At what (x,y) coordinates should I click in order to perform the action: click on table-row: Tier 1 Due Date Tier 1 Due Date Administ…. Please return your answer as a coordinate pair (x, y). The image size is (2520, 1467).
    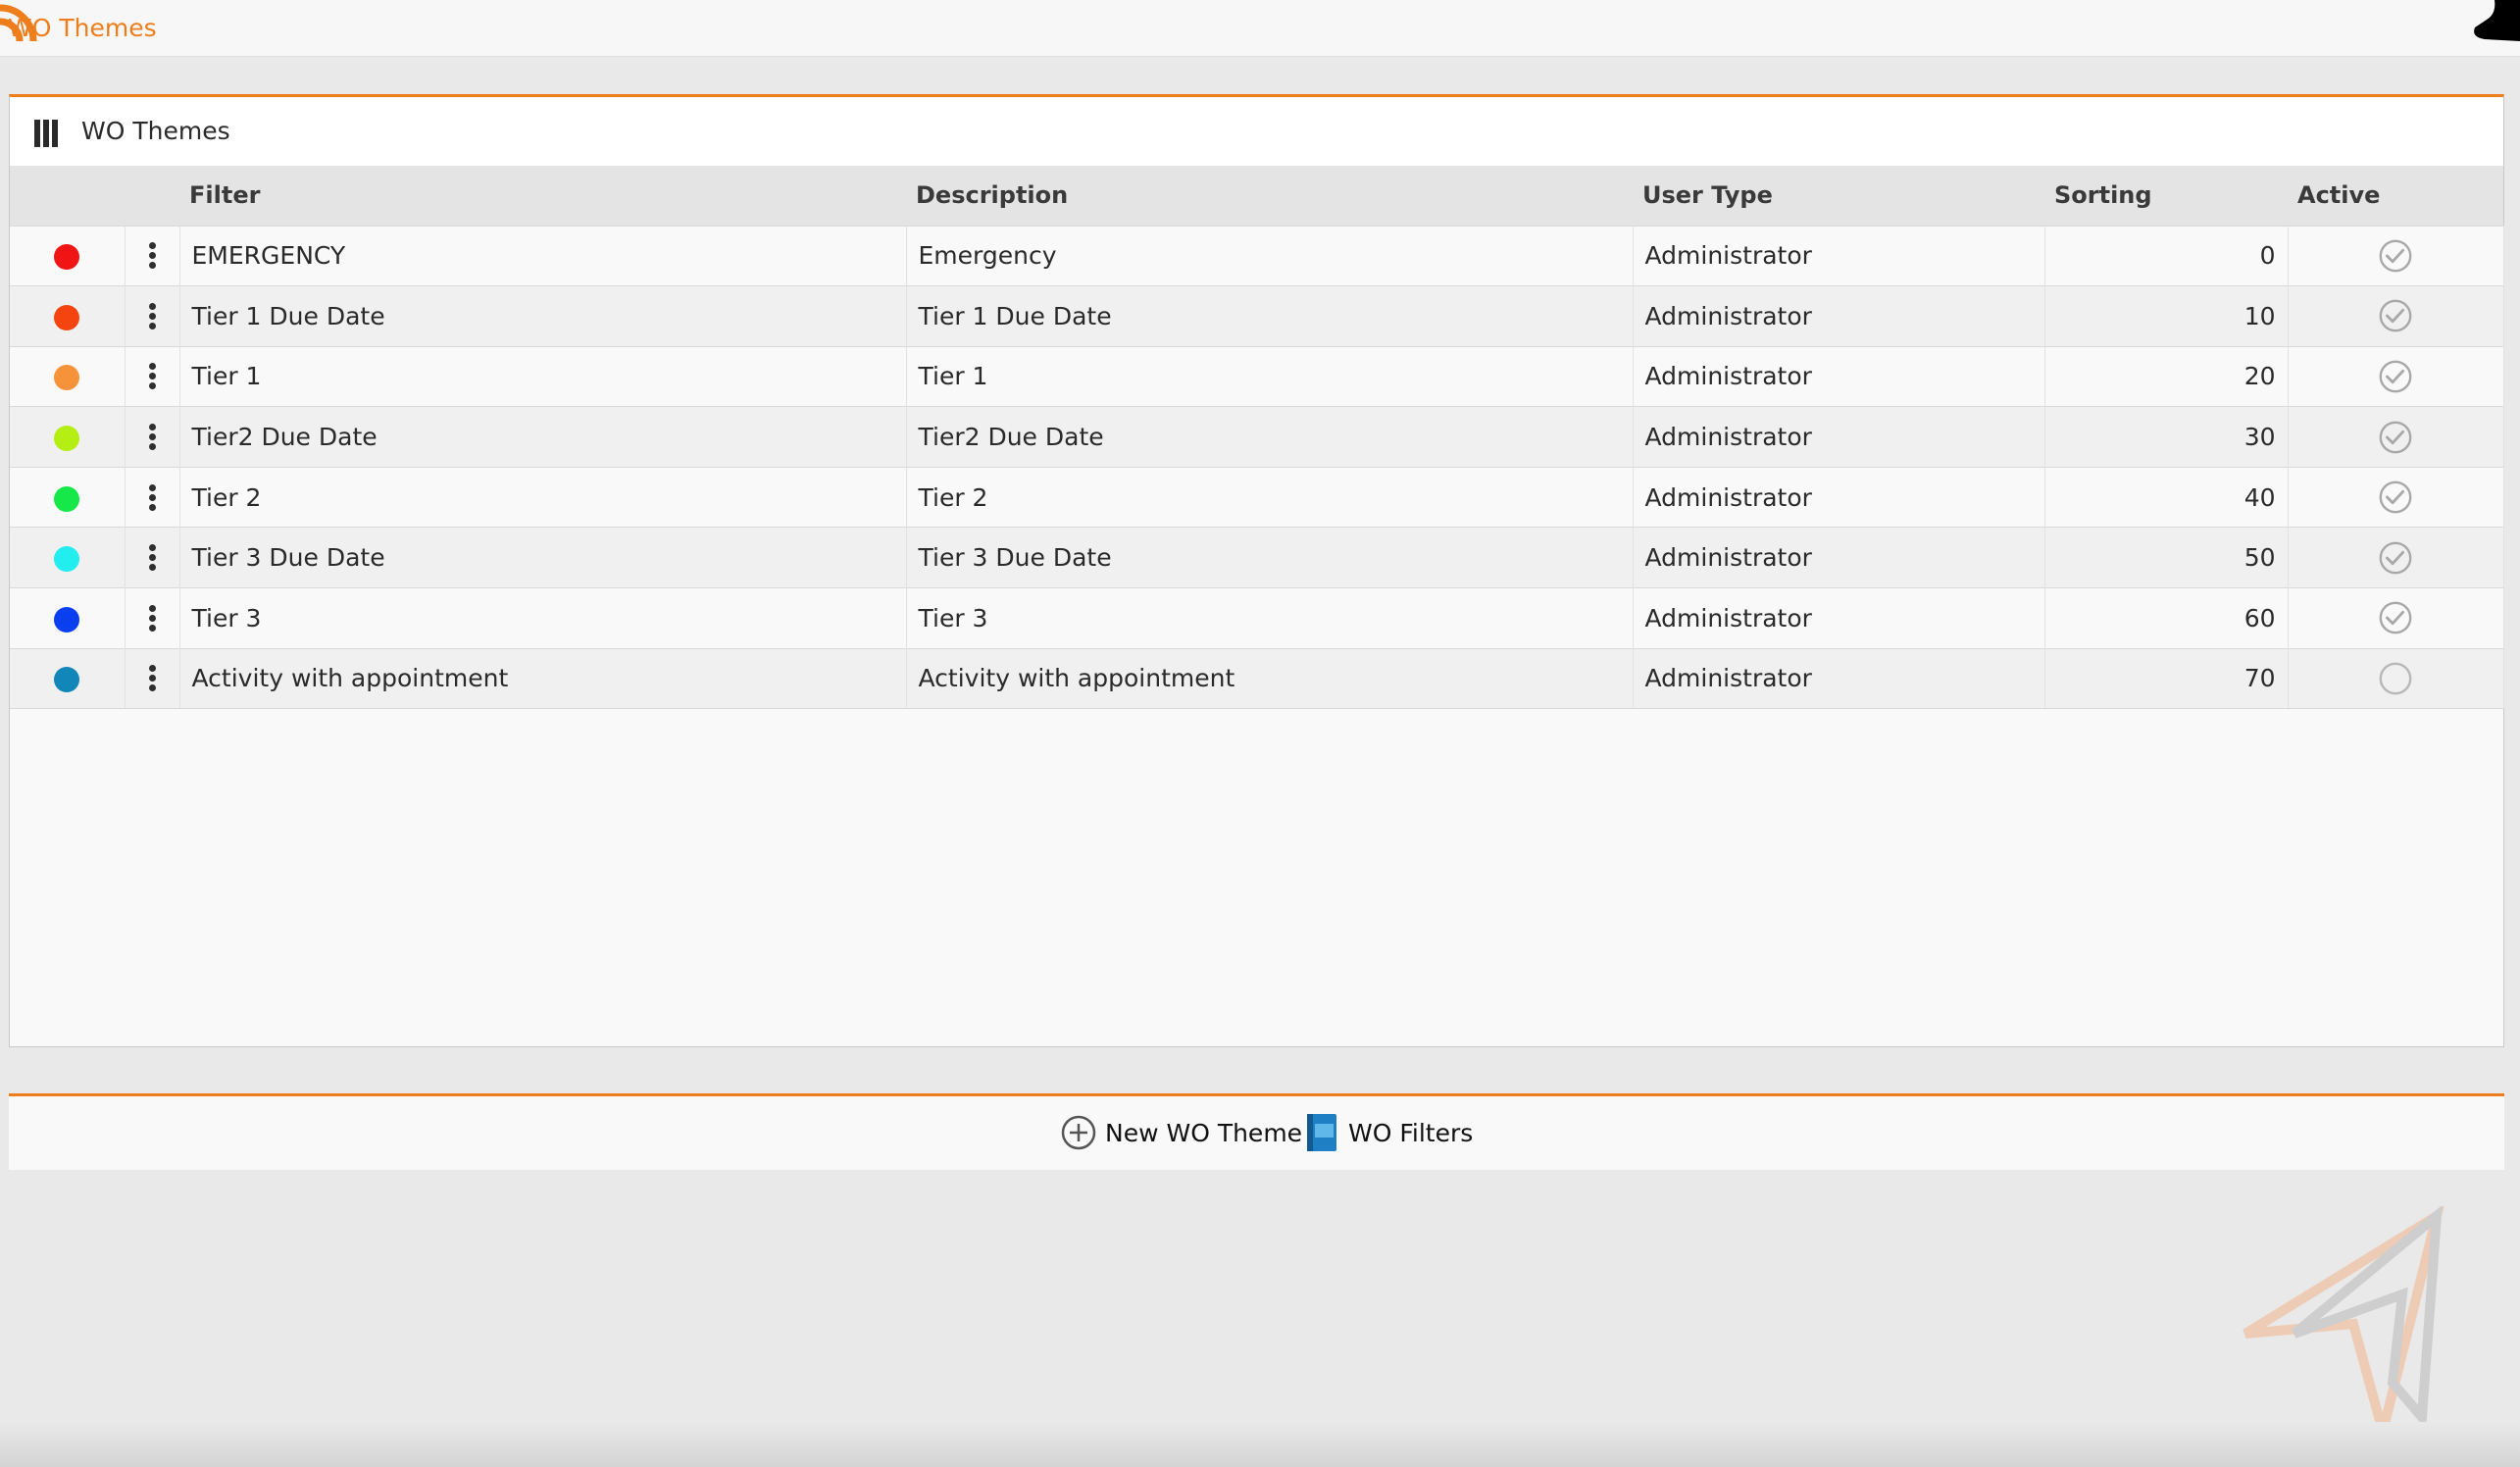
    Looking at the image, I should click on (1257, 316).